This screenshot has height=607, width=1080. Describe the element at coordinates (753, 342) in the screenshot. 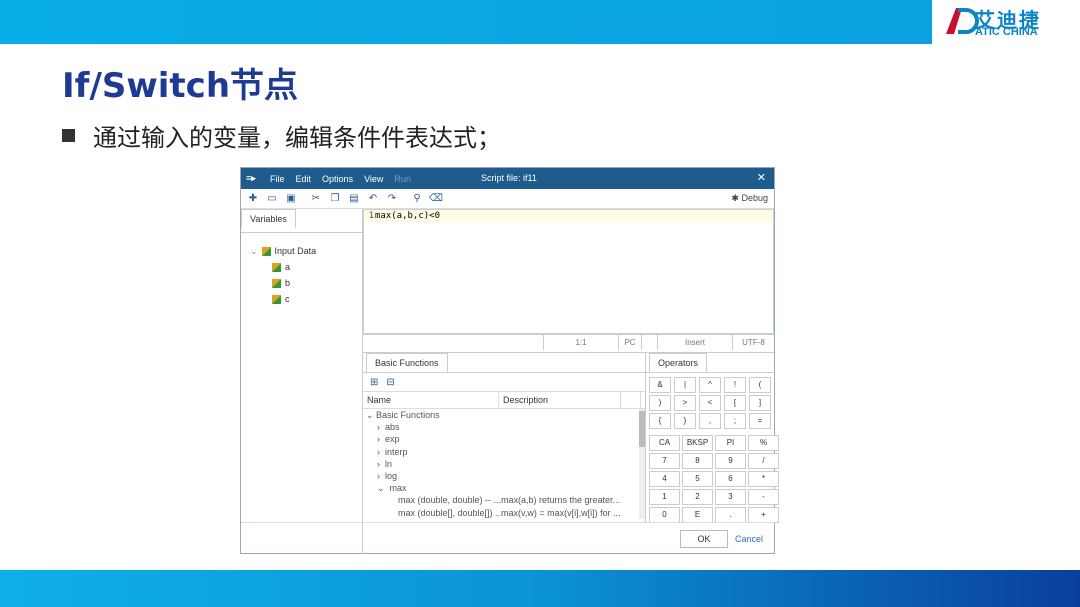

I see `status-encoding: UTF-8` at that location.